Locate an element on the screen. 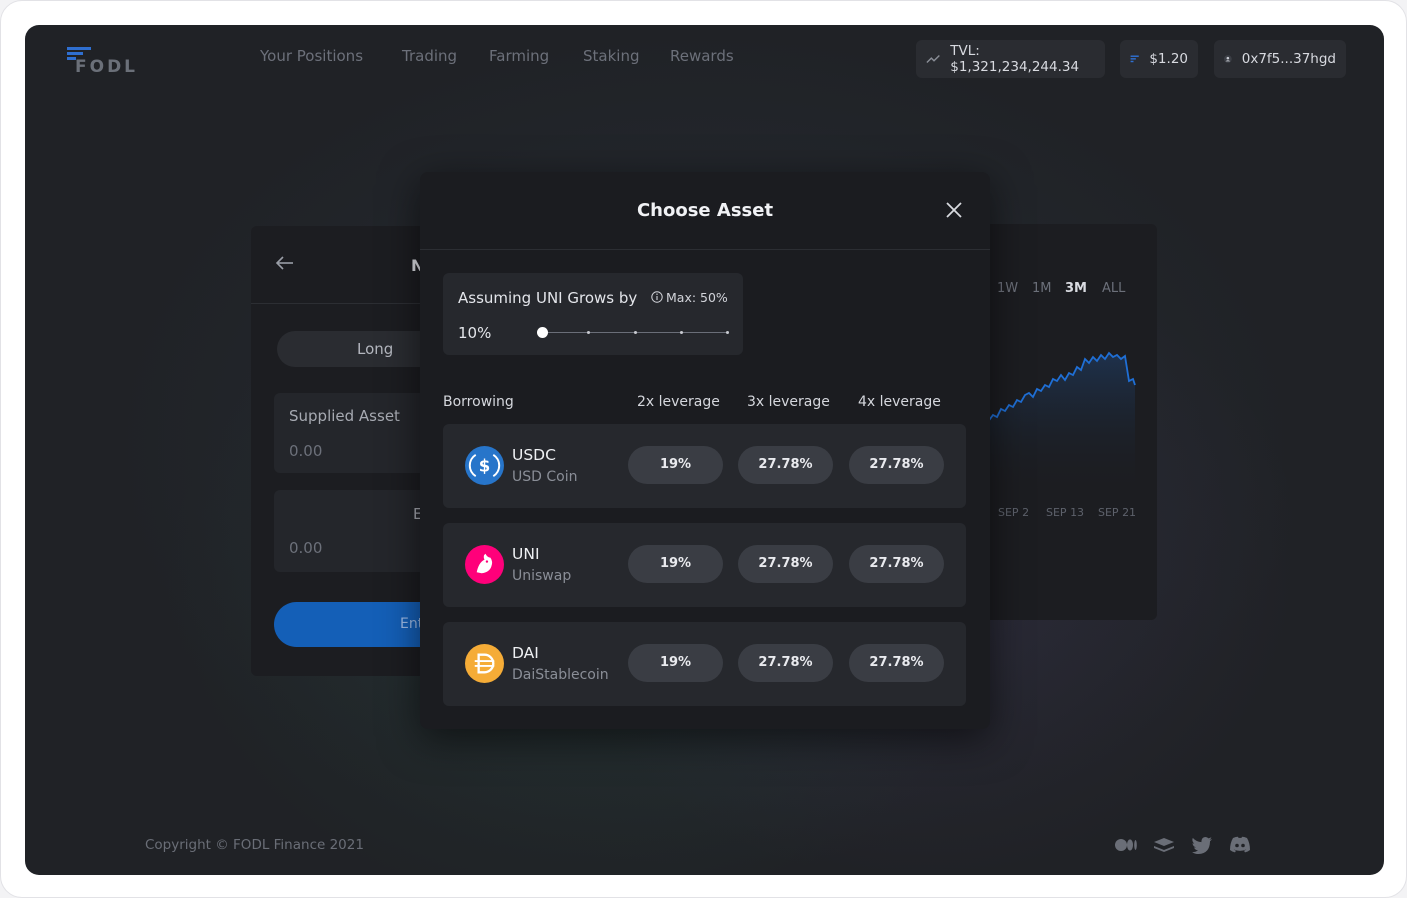 The height and width of the screenshot is (898, 1407). twitter-icon is located at coordinates (1202, 845).